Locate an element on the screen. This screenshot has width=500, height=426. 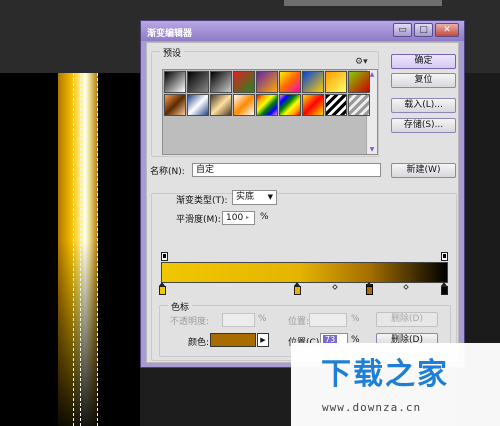
watermark: 下载之家 www.downza.cn is located at coordinates (395, 384).